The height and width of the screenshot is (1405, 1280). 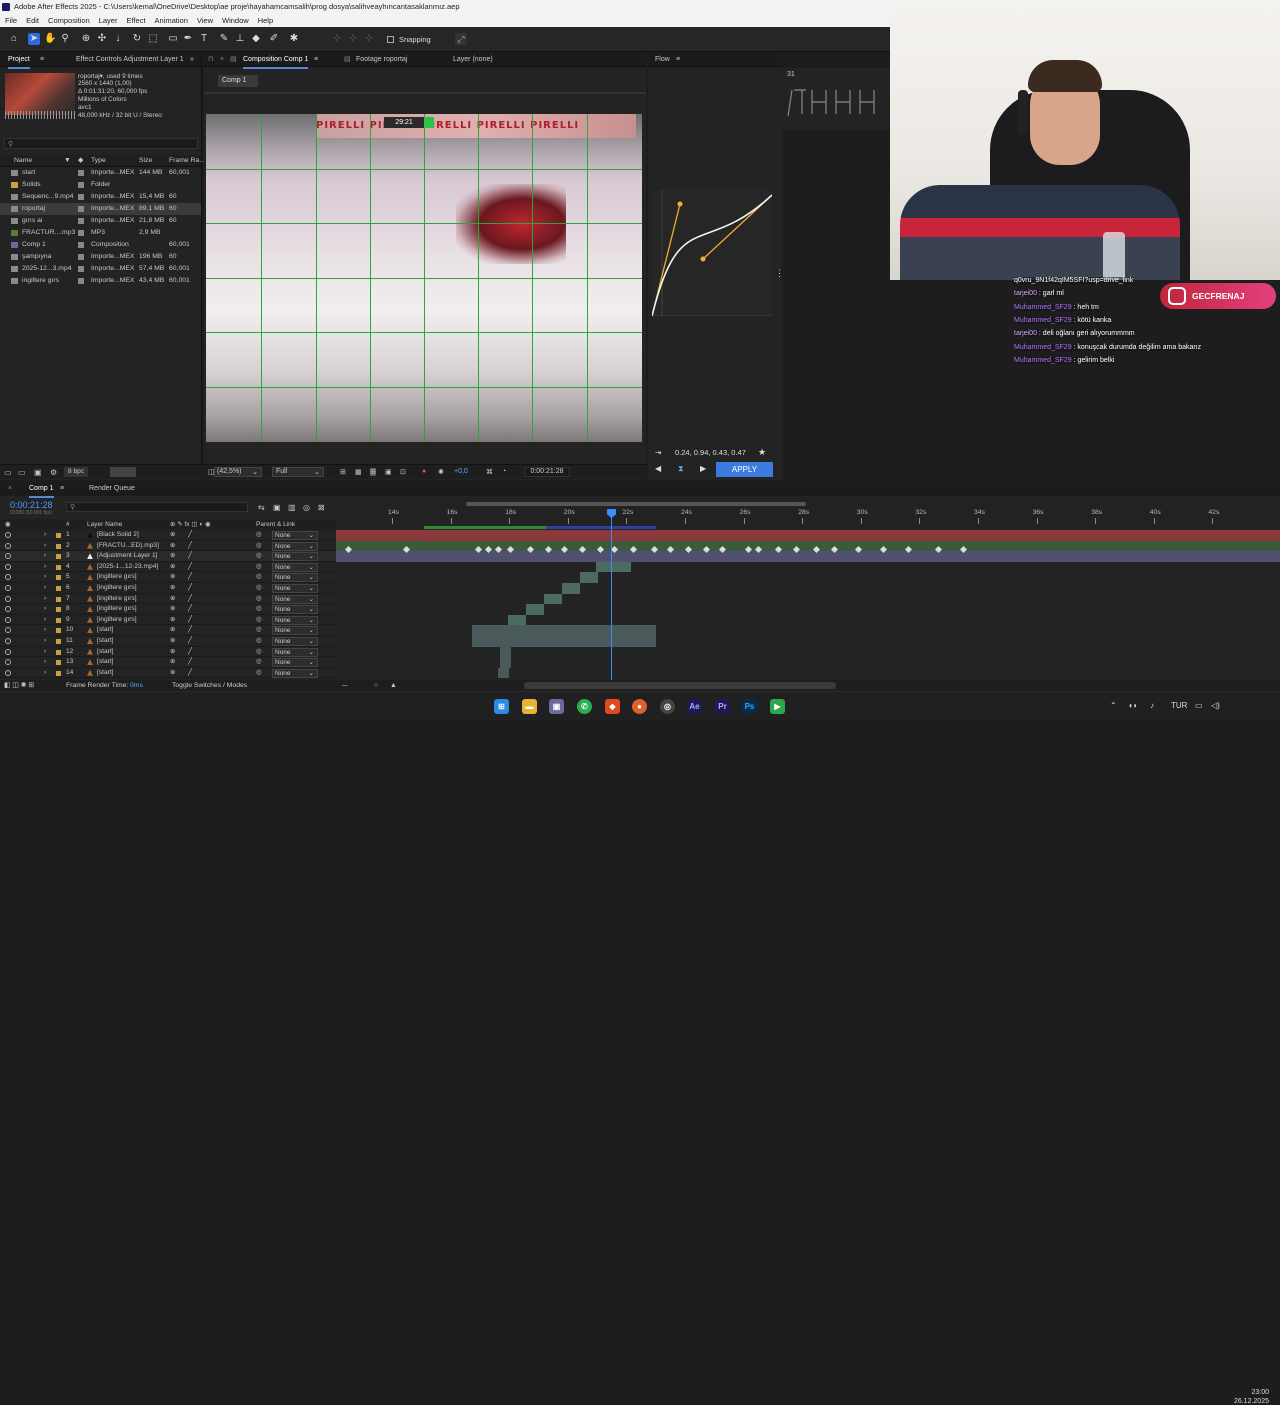 I want to click on layer-row: › 6 [ingiltere gırs] ⊕ ╱ ◎ None ⌄, so click(x=168, y=588).